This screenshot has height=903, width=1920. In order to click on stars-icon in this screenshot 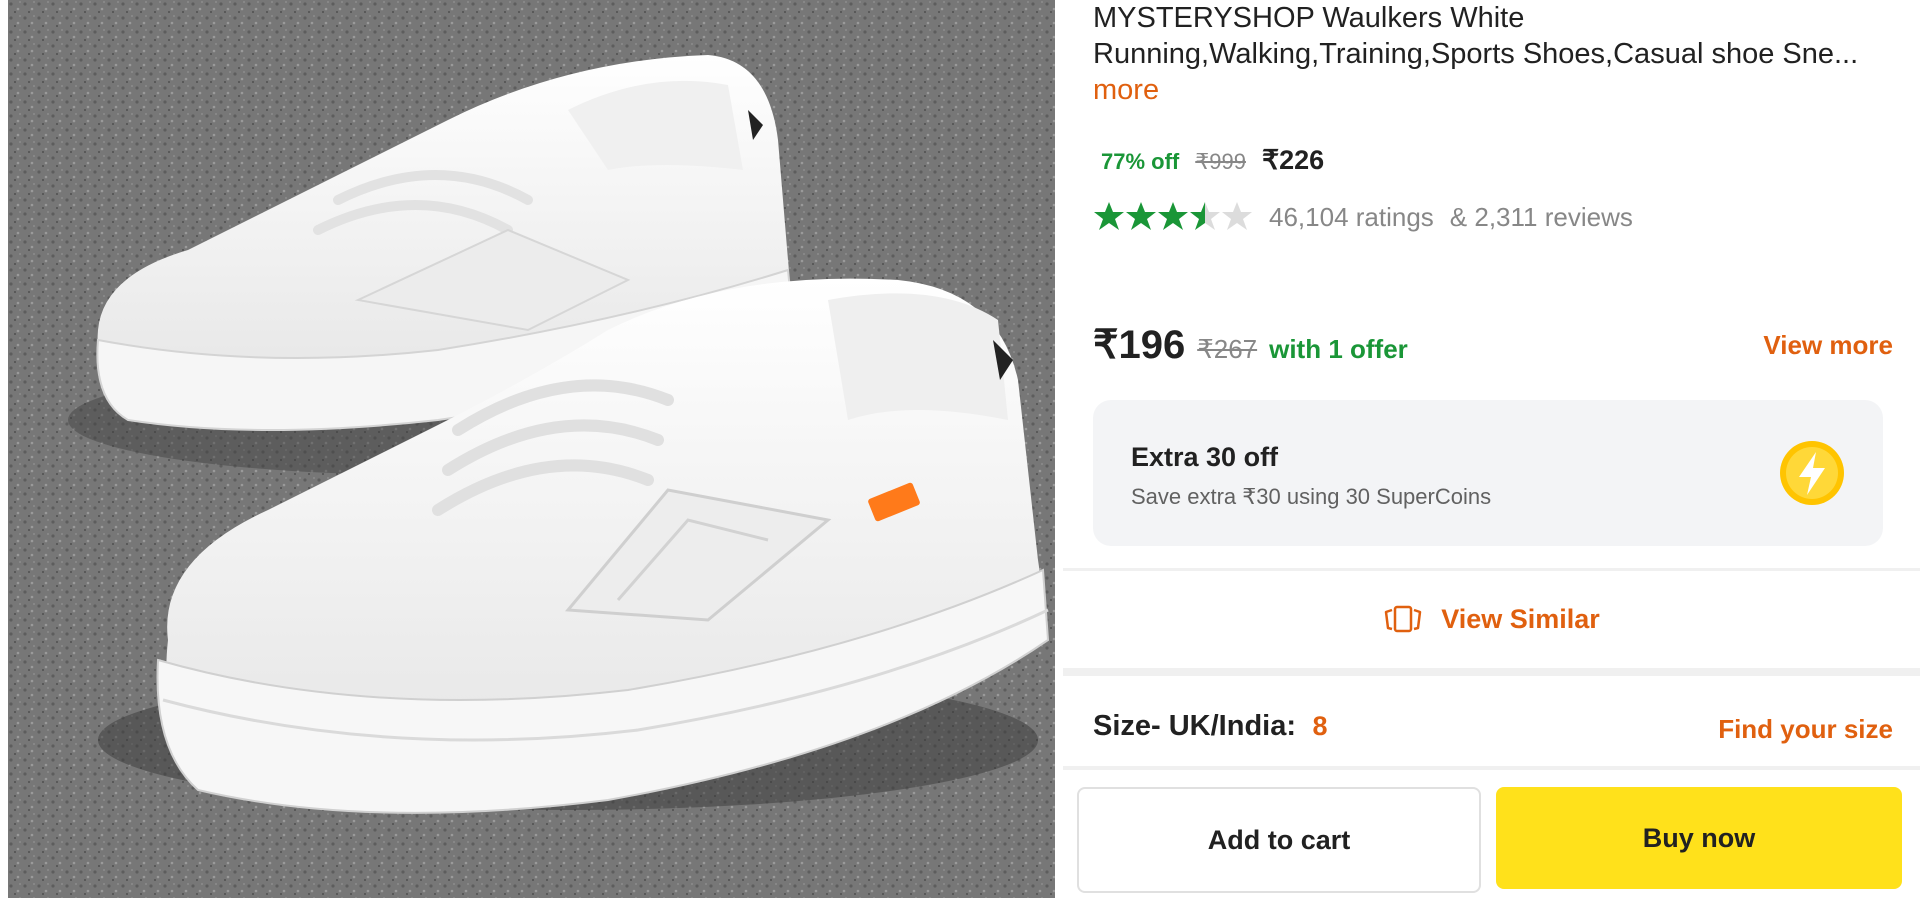, I will do `click(1173, 216)`.